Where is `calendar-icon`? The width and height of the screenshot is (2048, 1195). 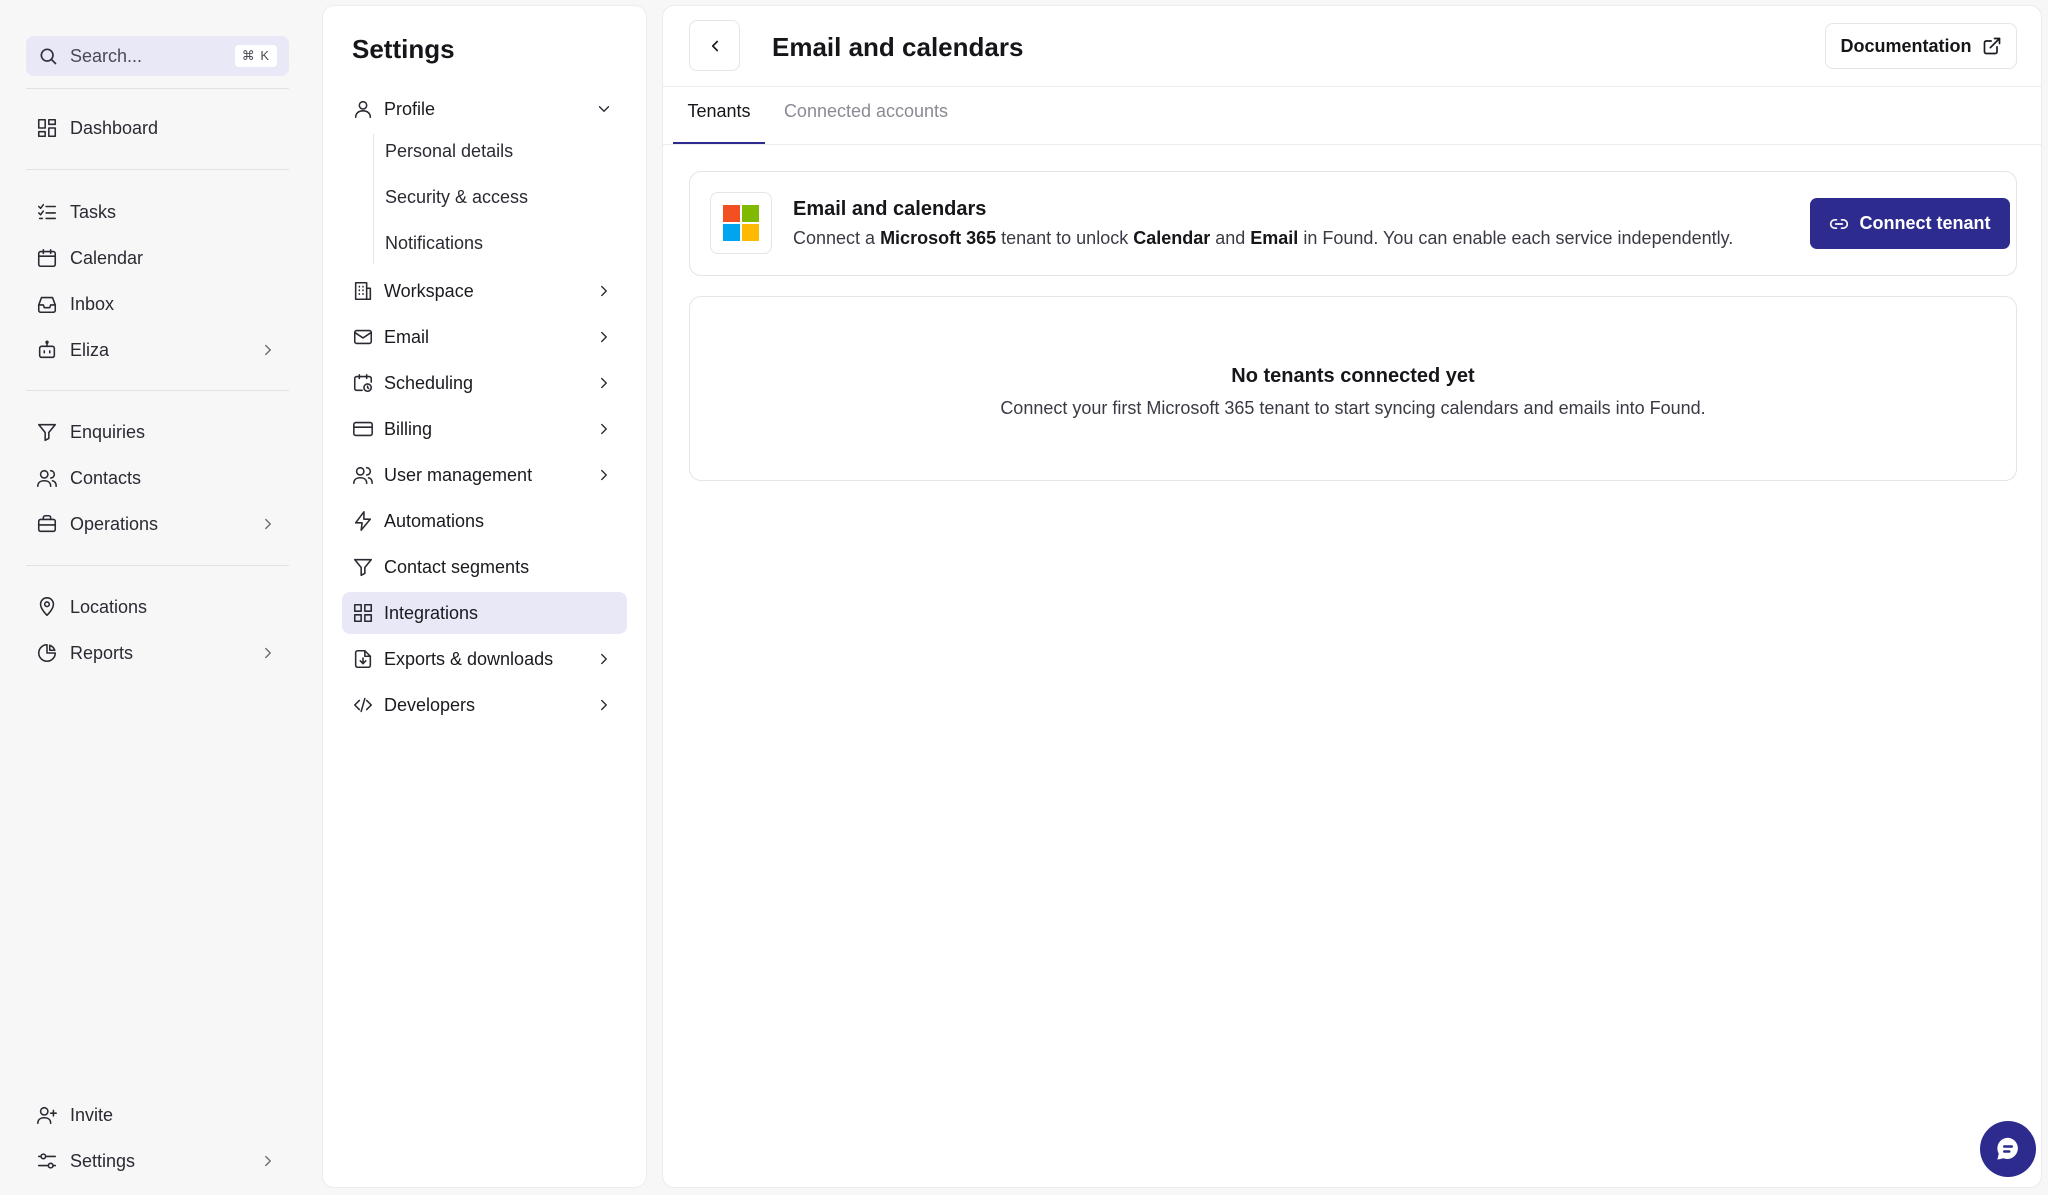
calendar-icon is located at coordinates (47, 258).